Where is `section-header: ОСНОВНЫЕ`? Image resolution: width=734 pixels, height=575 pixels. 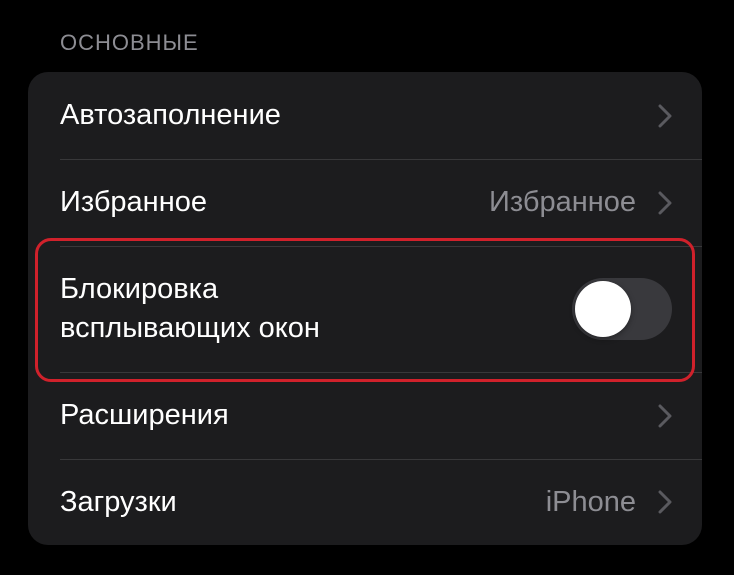
section-header: ОСНОВНЫЕ is located at coordinates (129, 42).